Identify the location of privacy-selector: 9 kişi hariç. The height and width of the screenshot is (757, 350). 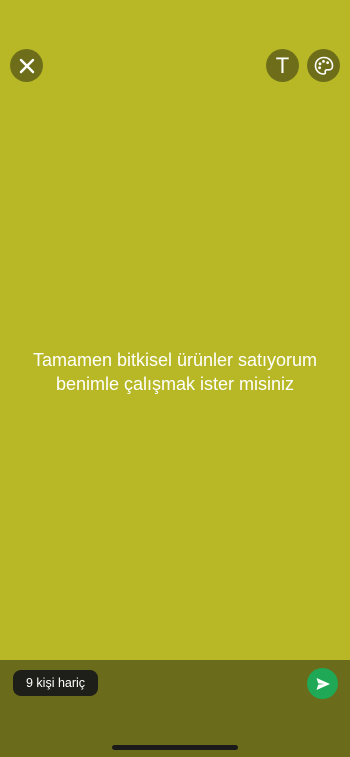
(56, 683).